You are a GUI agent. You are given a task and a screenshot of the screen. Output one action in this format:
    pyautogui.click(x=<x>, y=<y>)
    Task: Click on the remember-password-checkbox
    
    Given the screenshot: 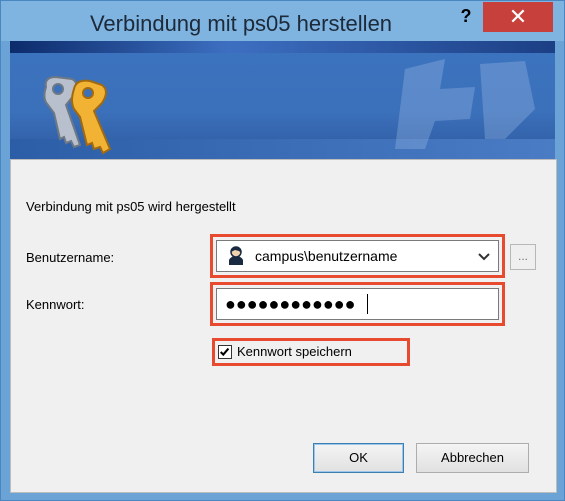 What is the action you would take?
    pyautogui.click(x=225, y=352)
    